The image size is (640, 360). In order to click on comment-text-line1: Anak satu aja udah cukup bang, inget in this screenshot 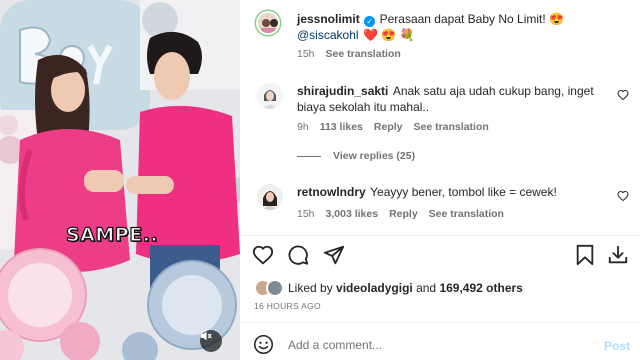, I will do `click(493, 91)`.